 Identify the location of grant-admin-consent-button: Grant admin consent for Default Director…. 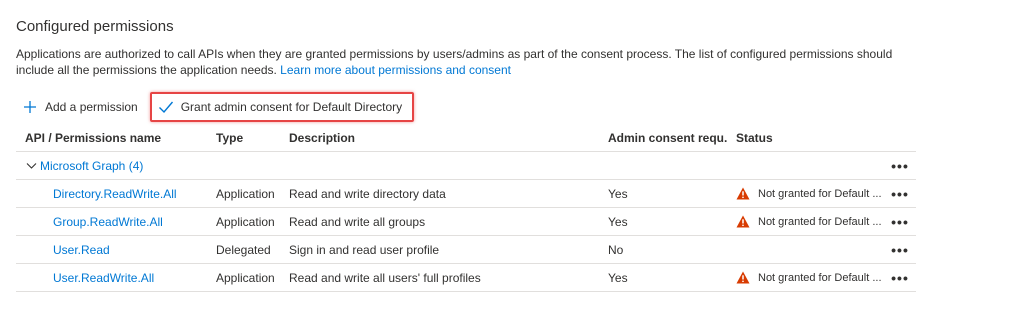
(282, 107).